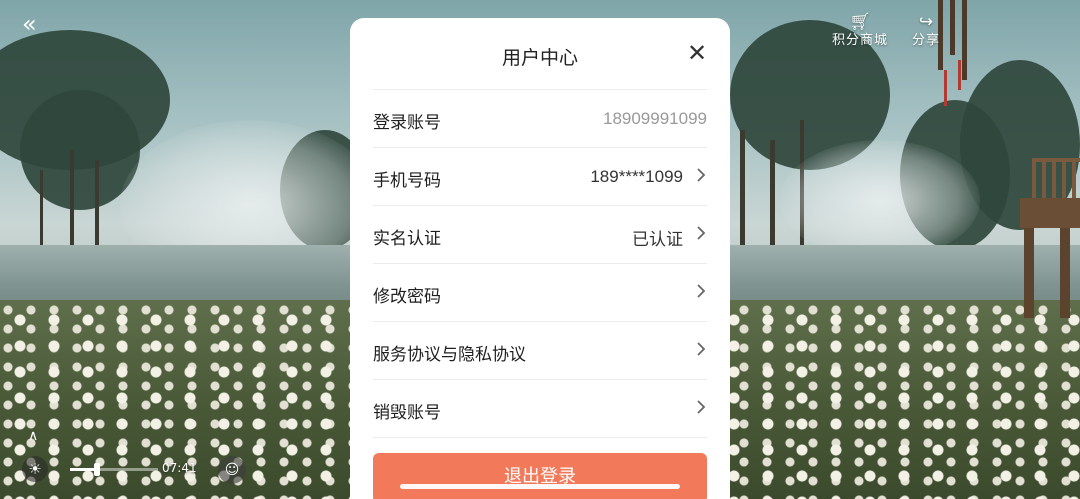 The width and height of the screenshot is (1080, 499). What do you see at coordinates (540, 486) in the screenshot?
I see `home-indicator` at bounding box center [540, 486].